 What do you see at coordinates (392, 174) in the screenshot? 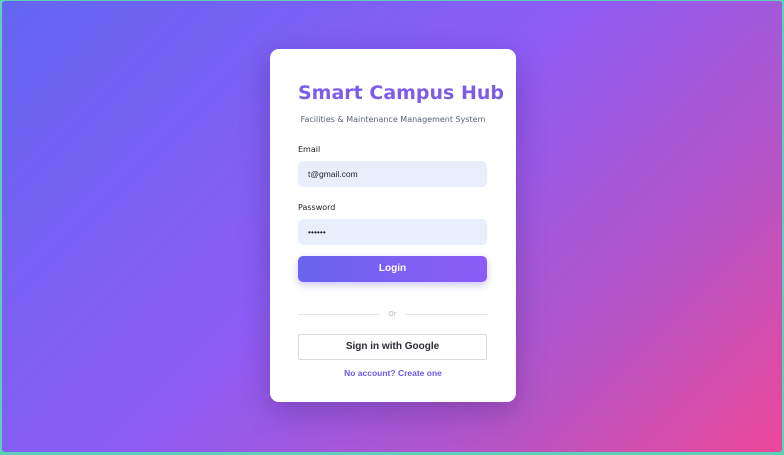
I see `email-input: t@gmail.com` at bounding box center [392, 174].